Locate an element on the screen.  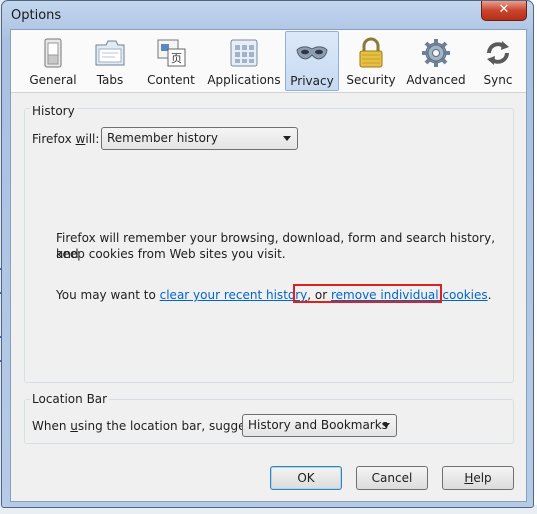
history-mode-dropdown: Remember history is located at coordinates (199, 138).